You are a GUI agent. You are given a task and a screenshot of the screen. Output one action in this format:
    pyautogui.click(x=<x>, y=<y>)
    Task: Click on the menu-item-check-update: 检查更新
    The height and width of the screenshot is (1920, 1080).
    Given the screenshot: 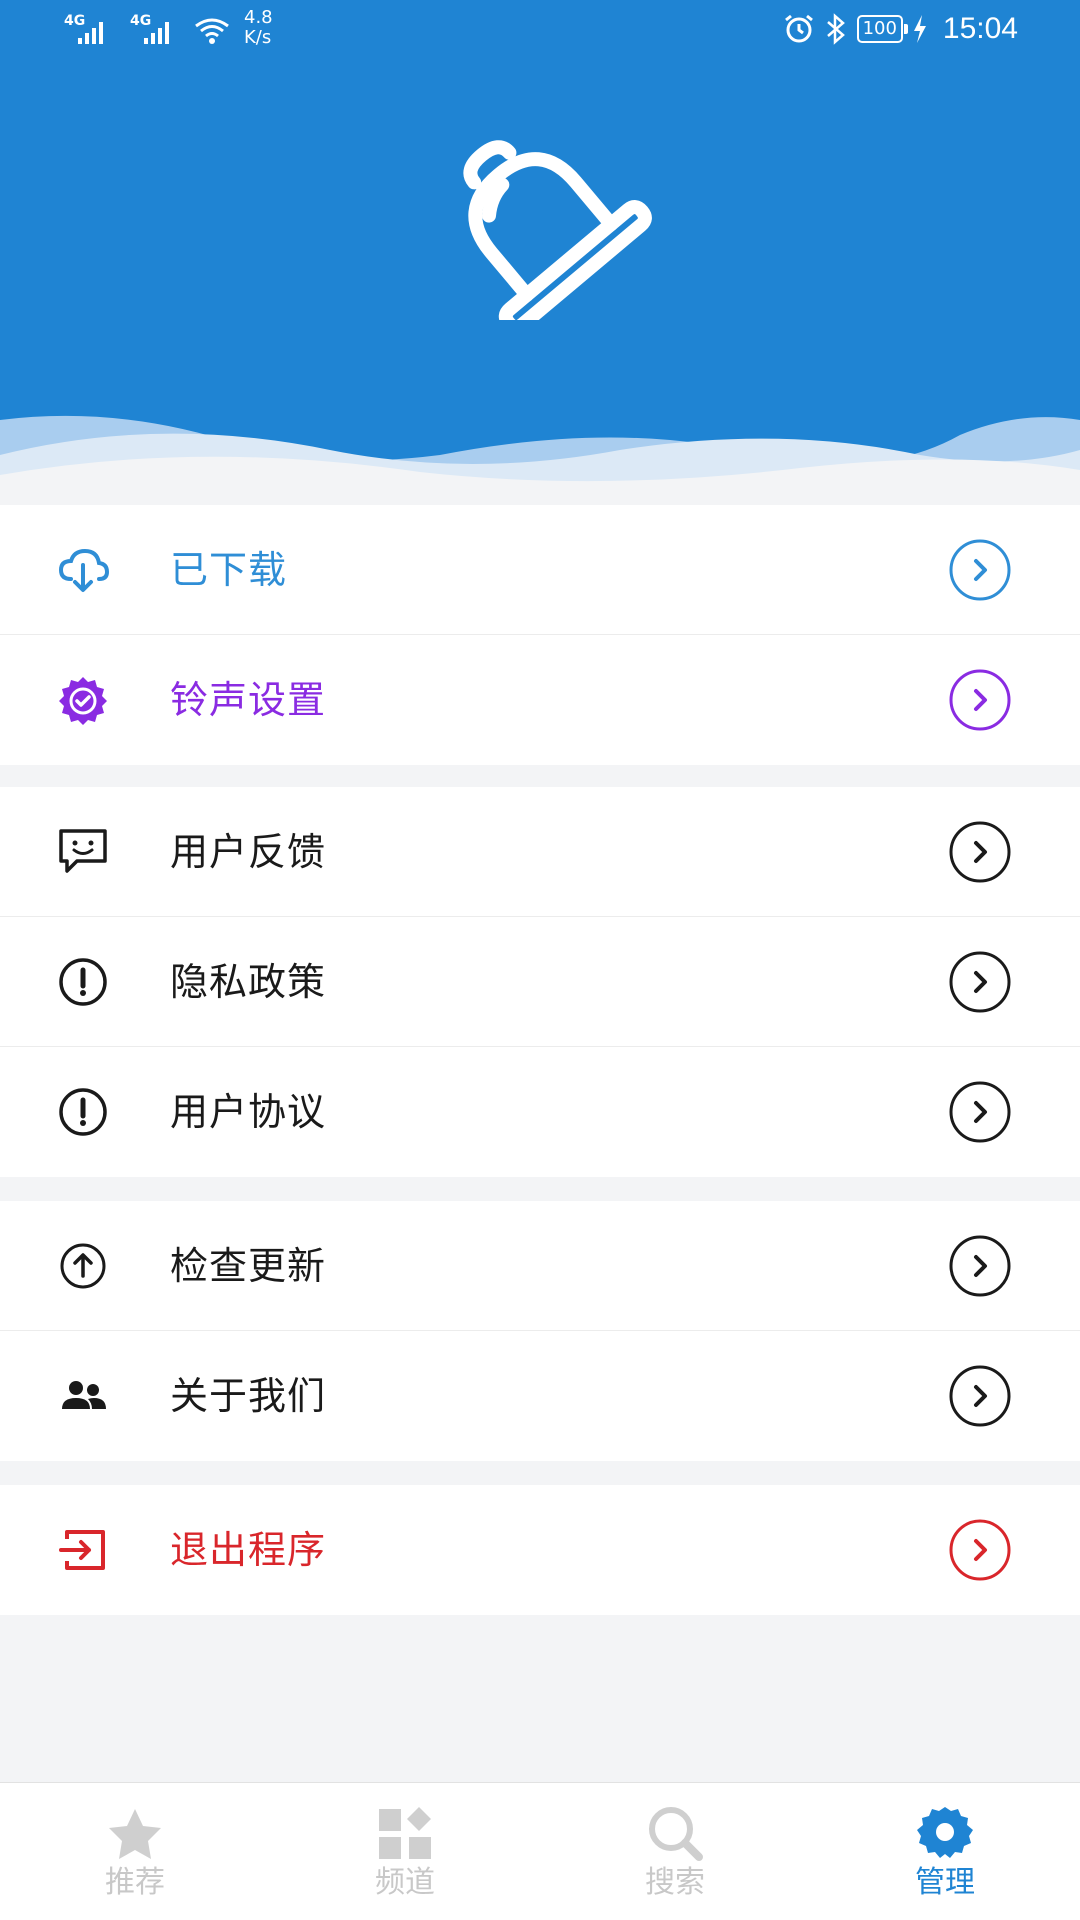 What is the action you would take?
    pyautogui.click(x=540, y=1266)
    